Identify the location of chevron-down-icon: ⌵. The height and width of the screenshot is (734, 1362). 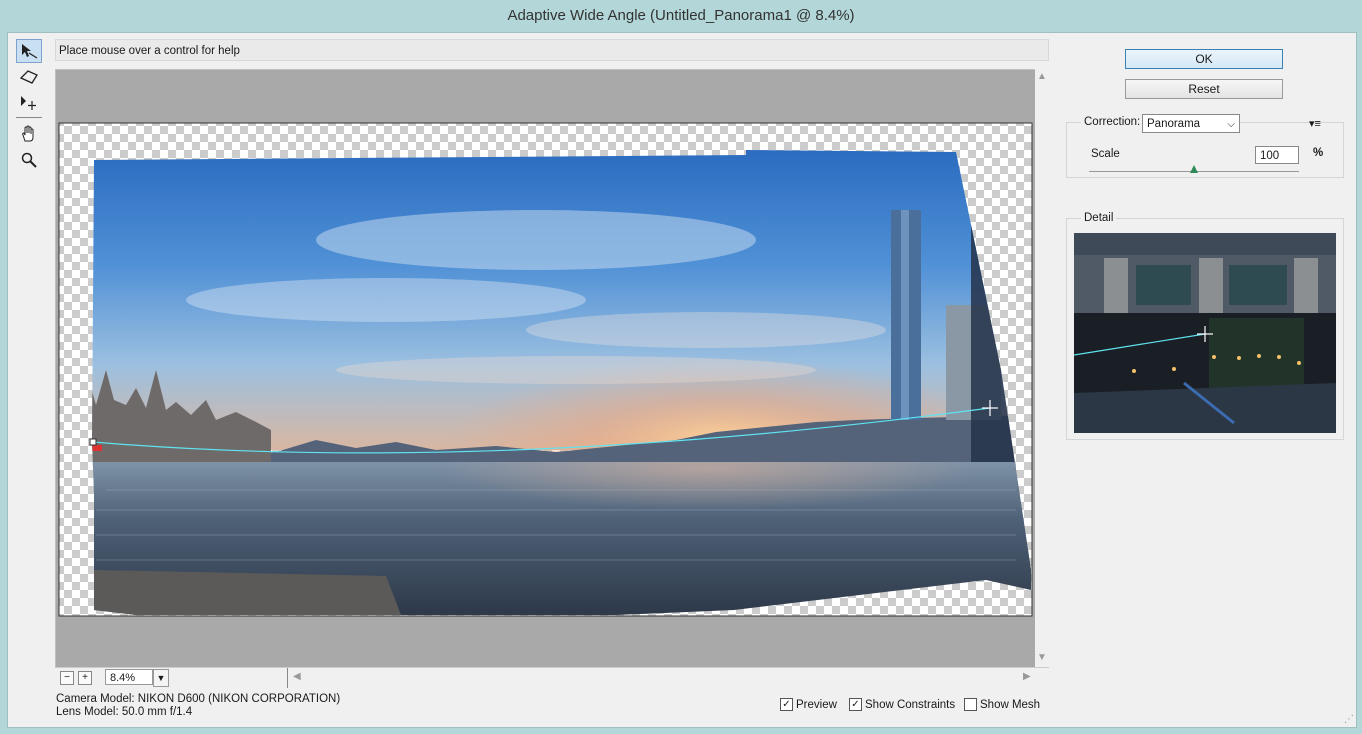
(1231, 124).